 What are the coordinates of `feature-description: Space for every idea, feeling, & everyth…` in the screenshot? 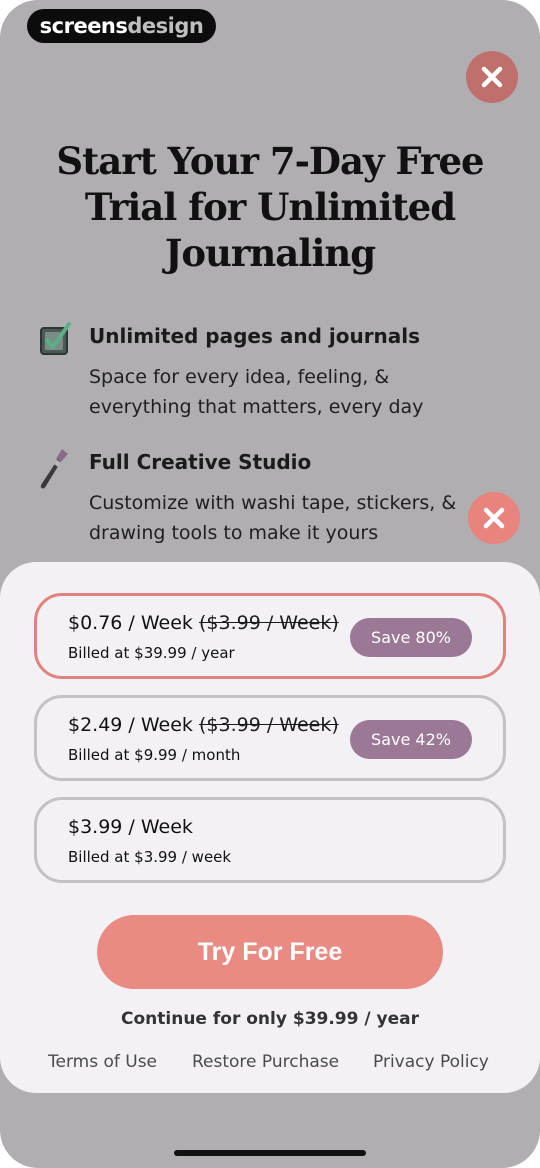 It's located at (256, 392).